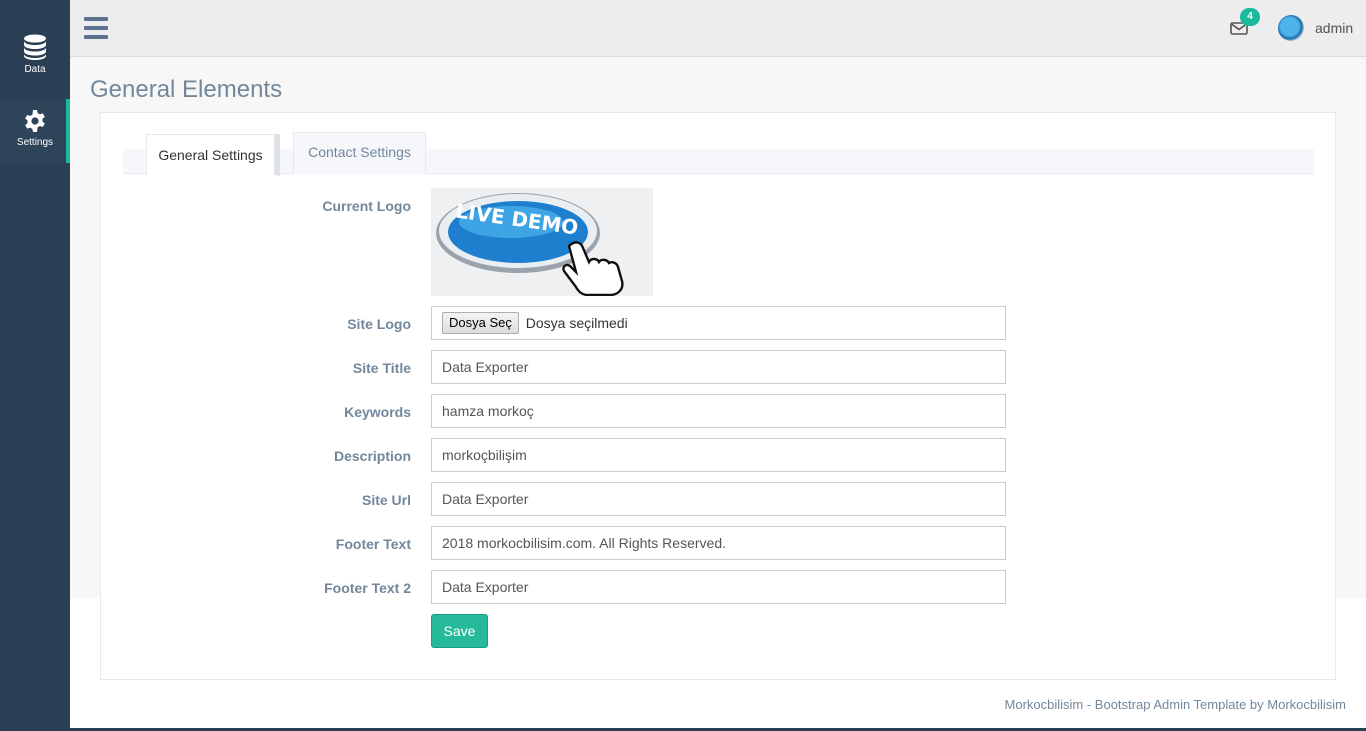 This screenshot has height=731, width=1366. What do you see at coordinates (186, 89) in the screenshot?
I see `page-title: General Elements` at bounding box center [186, 89].